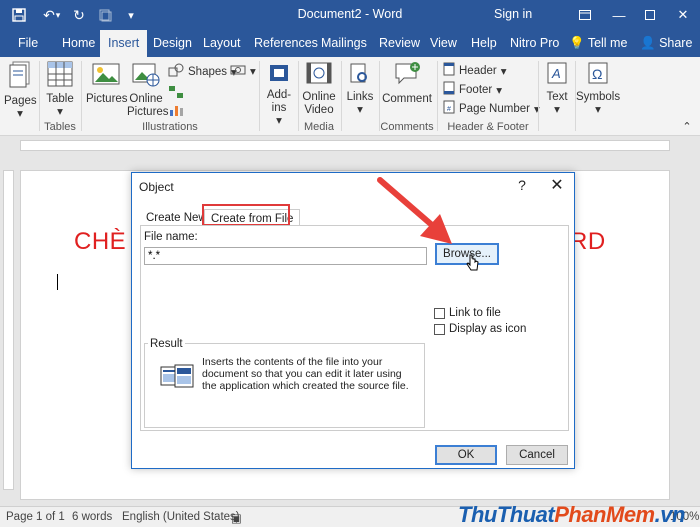 The height and width of the screenshot is (527, 700). What do you see at coordinates (478, 70) in the screenshot?
I see `header-label: Header` at bounding box center [478, 70].